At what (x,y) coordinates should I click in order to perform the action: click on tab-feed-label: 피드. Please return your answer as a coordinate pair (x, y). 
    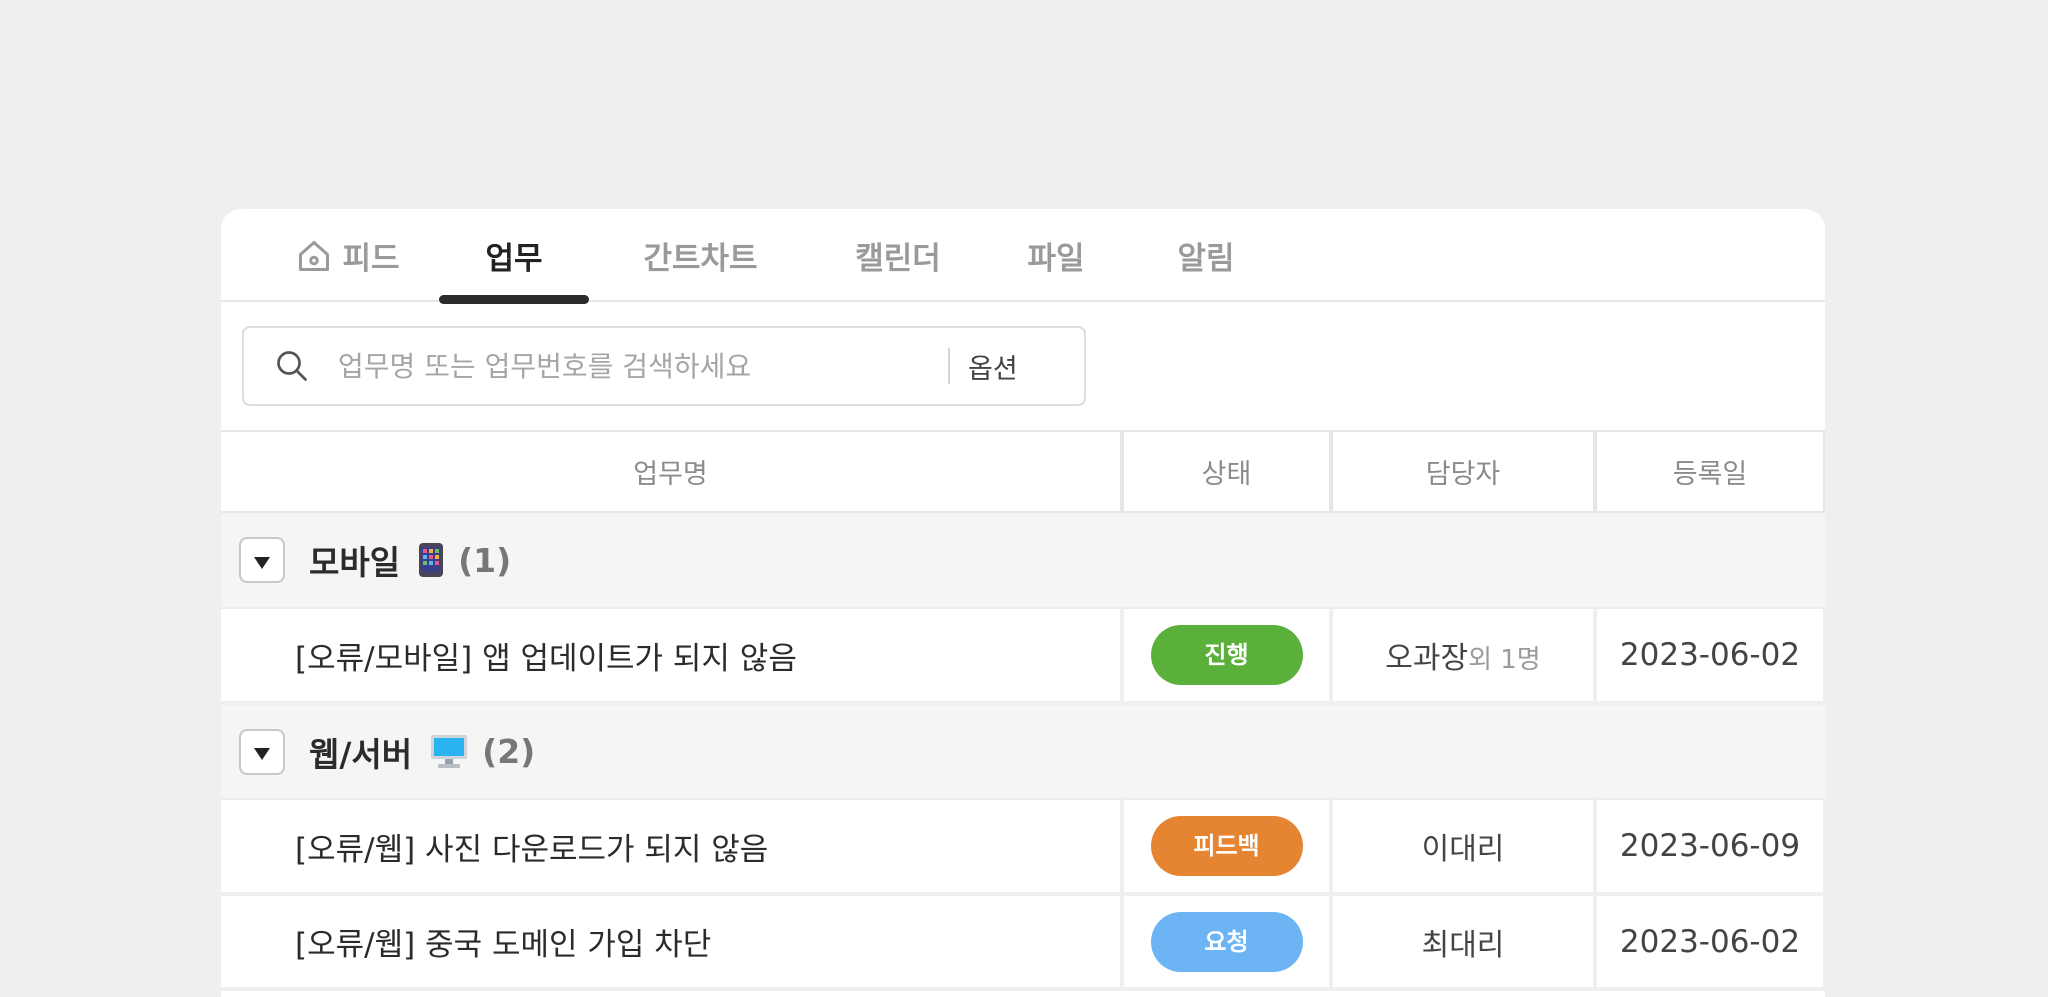
    Looking at the image, I should click on (371, 259).